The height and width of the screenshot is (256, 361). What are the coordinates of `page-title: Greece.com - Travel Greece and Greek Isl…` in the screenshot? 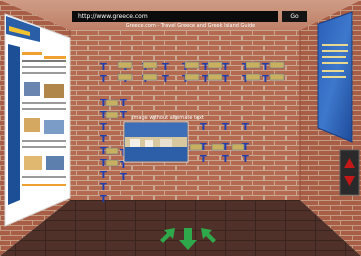 It's located at (190, 26).